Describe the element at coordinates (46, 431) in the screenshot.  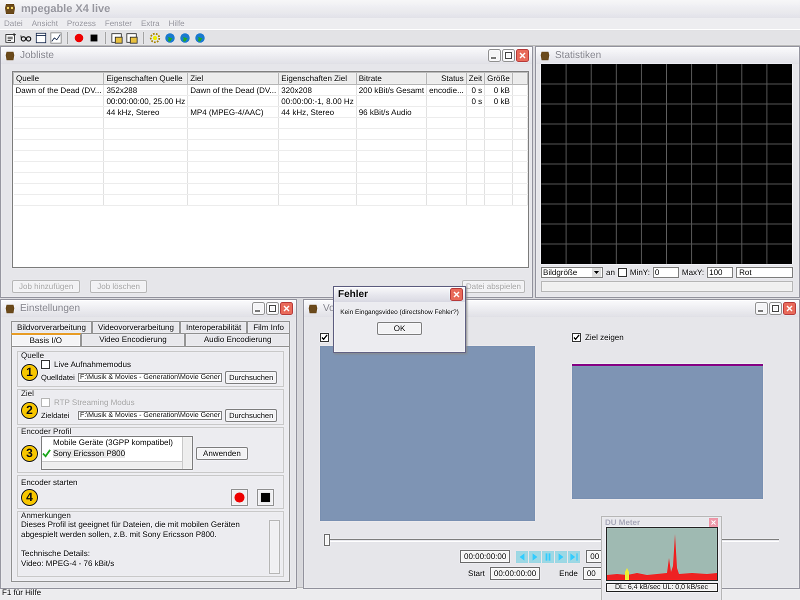
I see `group-label: Encoder Profil` at that location.